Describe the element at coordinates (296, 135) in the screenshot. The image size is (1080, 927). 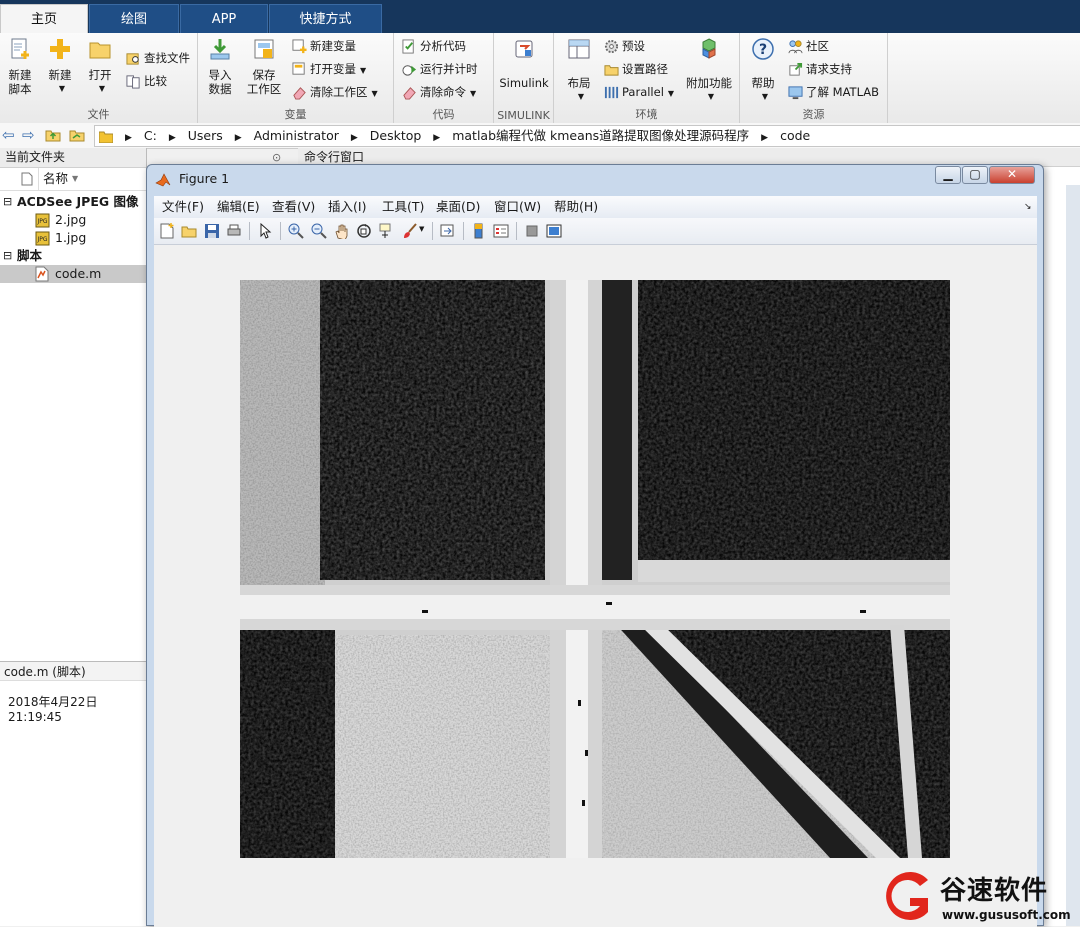
I see `breadcrumb-item: Administrator` at that location.